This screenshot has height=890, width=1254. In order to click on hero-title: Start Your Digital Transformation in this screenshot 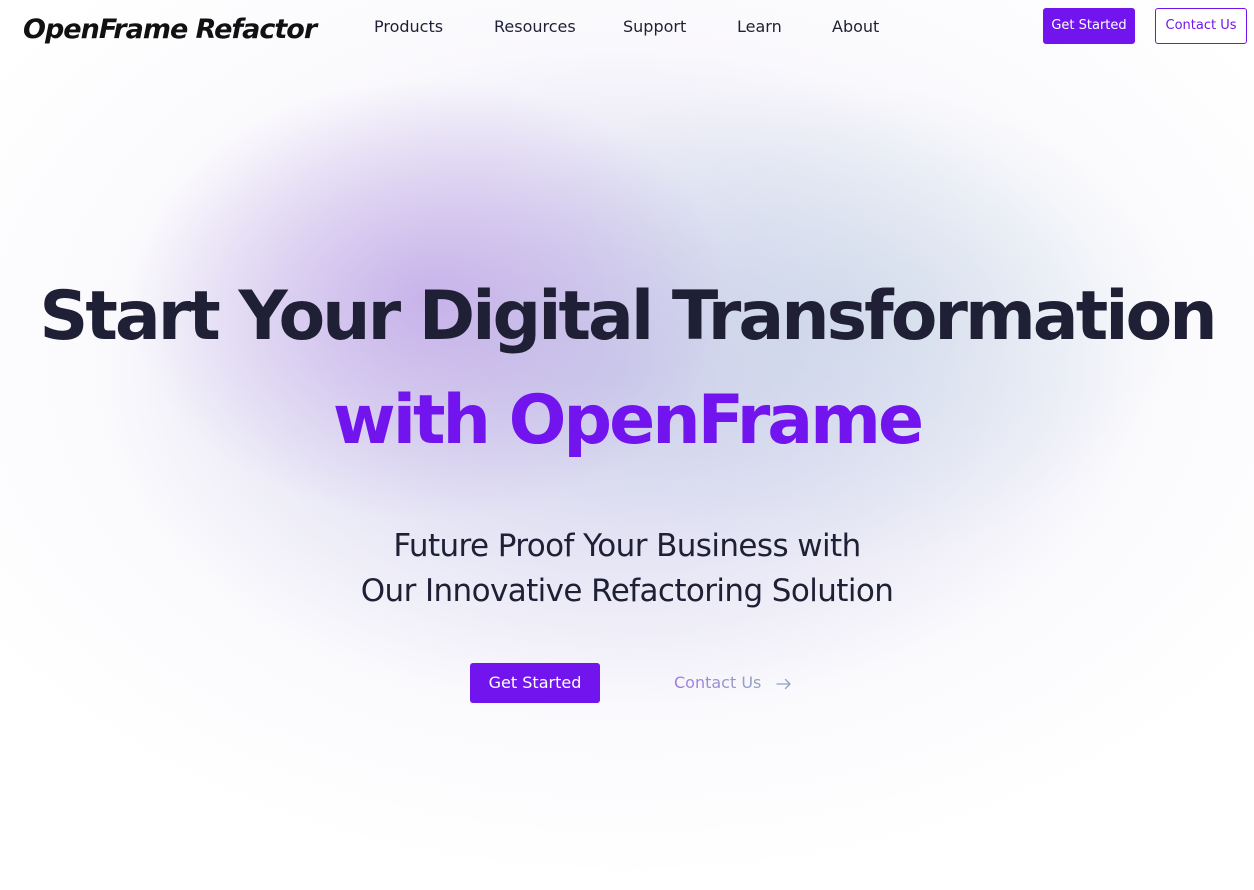, I will do `click(628, 316)`.